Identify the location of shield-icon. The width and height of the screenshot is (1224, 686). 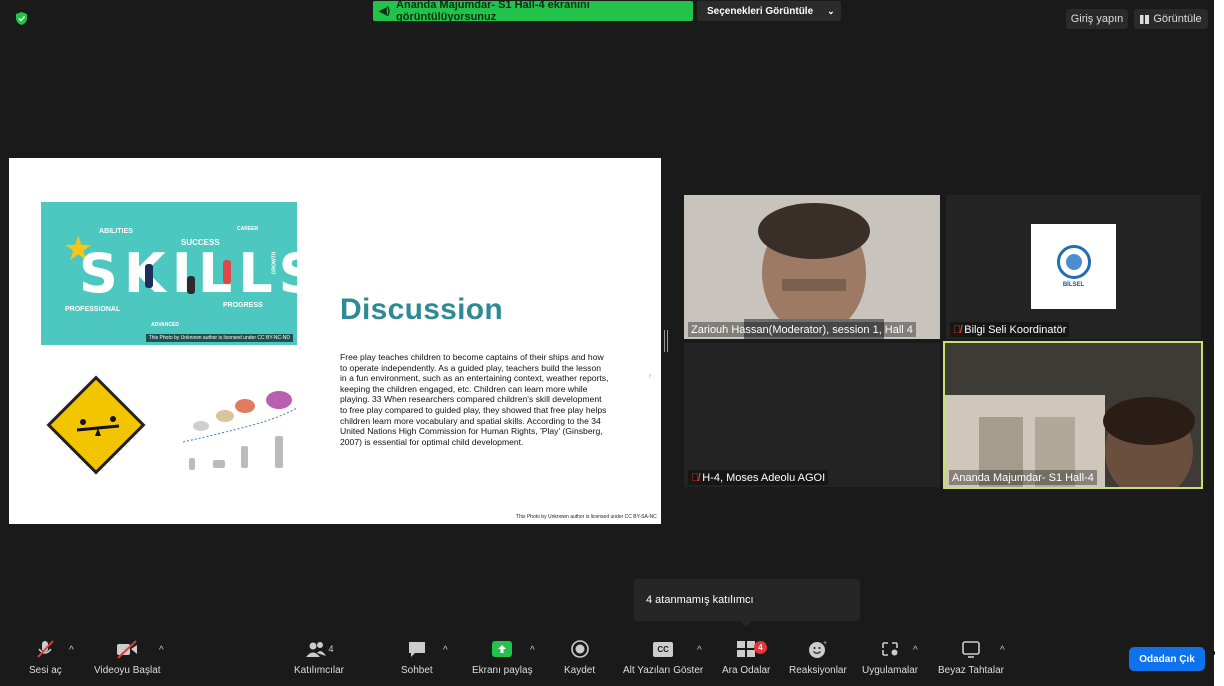
(21, 18).